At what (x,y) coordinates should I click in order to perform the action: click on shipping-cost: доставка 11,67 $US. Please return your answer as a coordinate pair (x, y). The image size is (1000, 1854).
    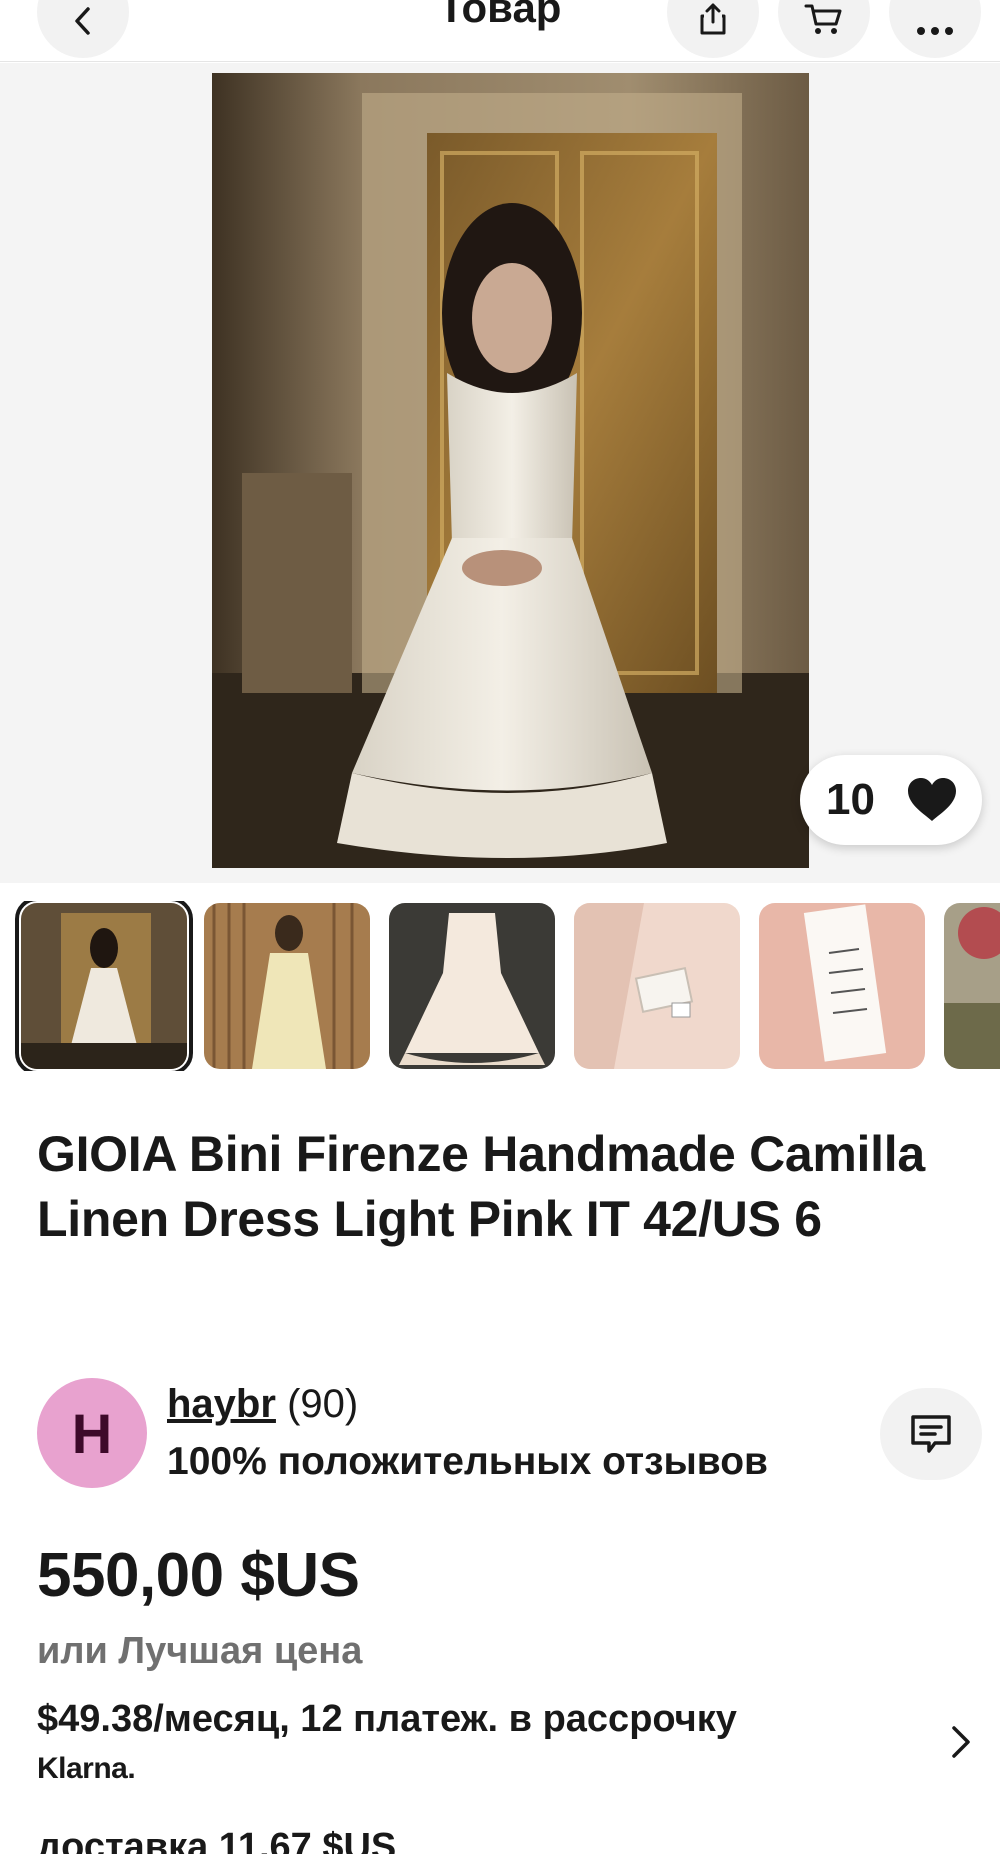
    Looking at the image, I should click on (217, 1840).